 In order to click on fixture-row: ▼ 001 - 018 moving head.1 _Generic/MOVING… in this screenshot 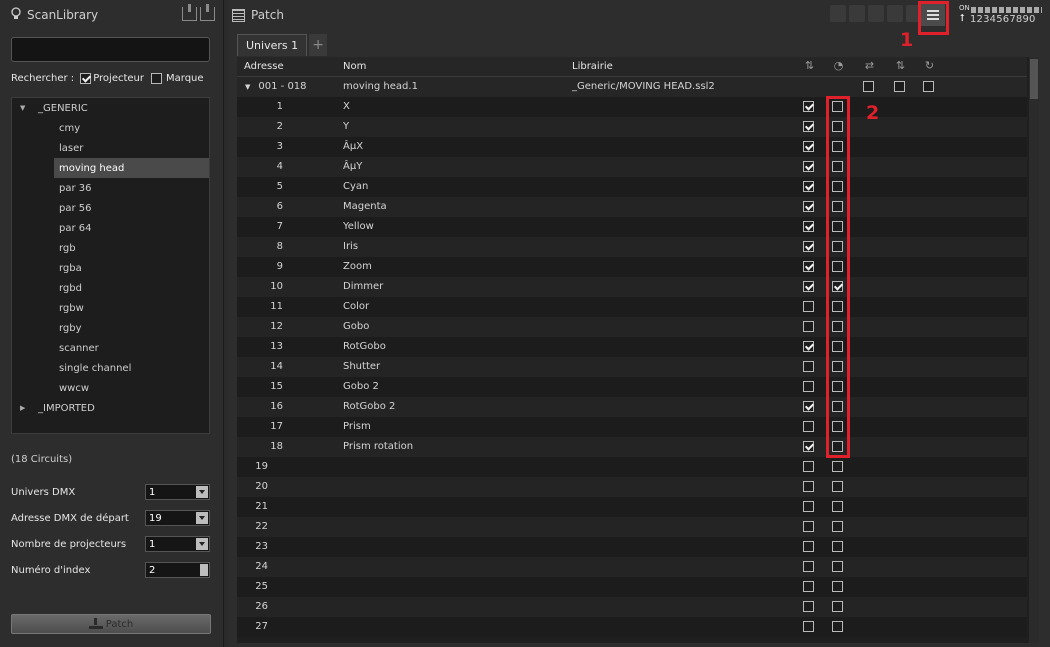, I will do `click(632, 87)`.